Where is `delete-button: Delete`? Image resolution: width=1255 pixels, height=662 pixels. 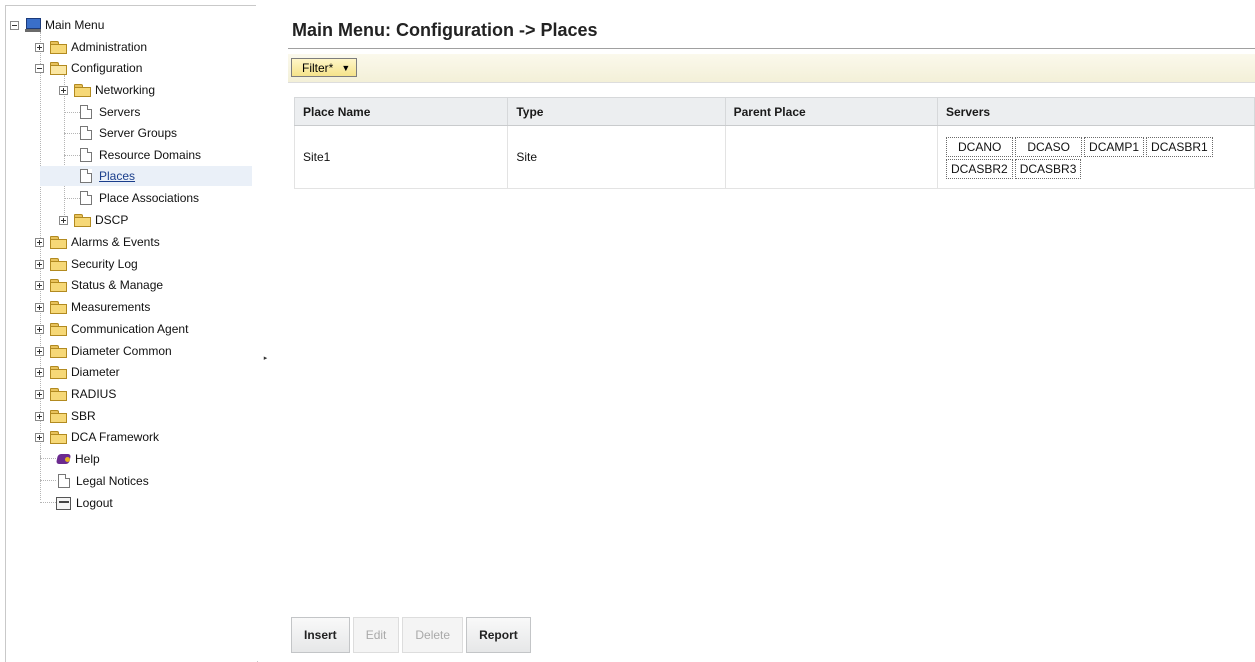
delete-button: Delete is located at coordinates (433, 635).